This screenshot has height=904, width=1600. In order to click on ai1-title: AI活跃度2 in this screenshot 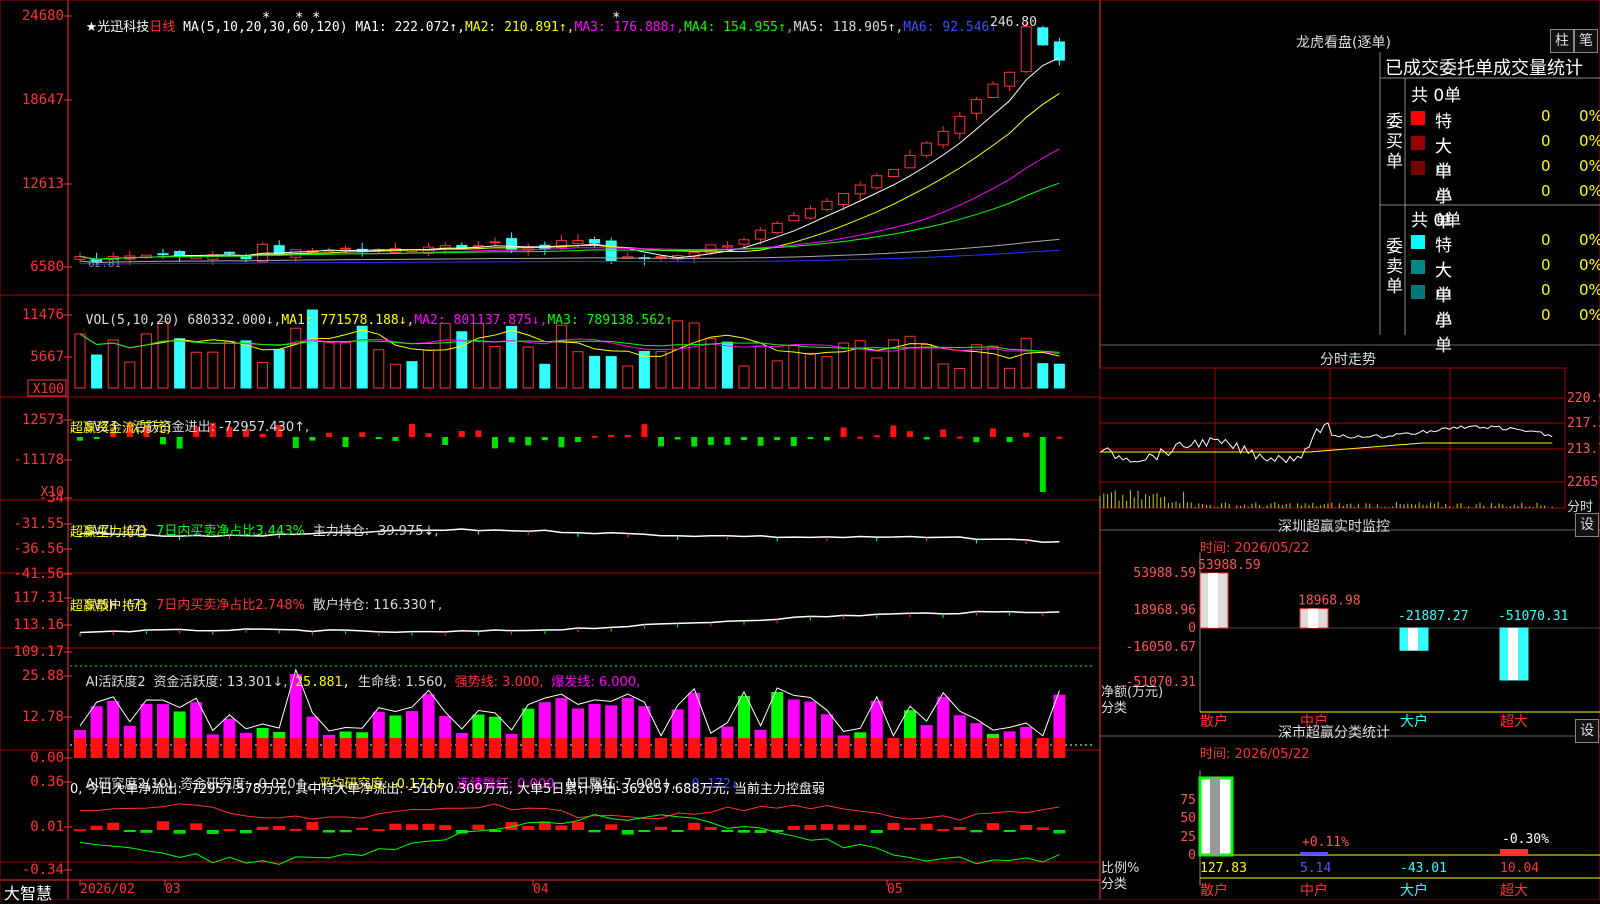, I will do `click(115, 682)`.